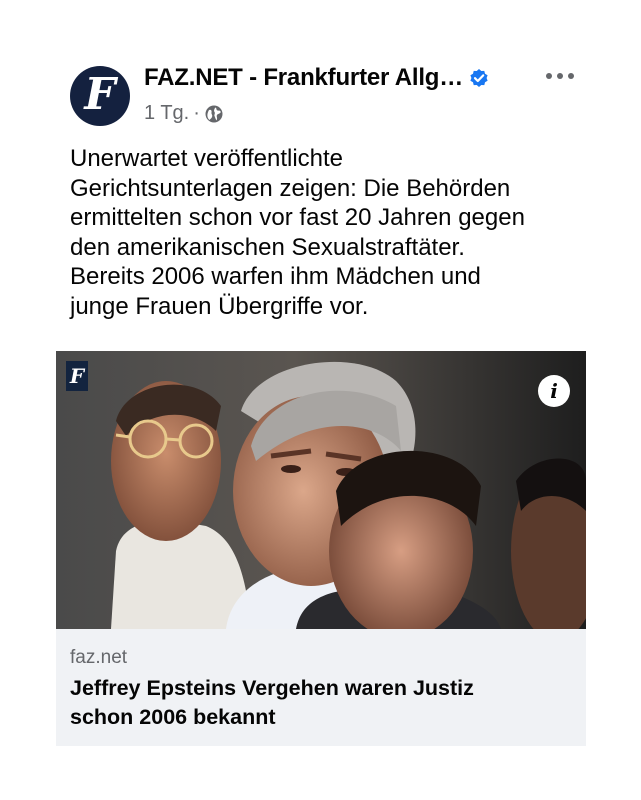 Image resolution: width=641 pixels, height=800 pixels. I want to click on post-text-line: Gerichtsunterlagen zeigen: Die Behörden, so click(290, 188).